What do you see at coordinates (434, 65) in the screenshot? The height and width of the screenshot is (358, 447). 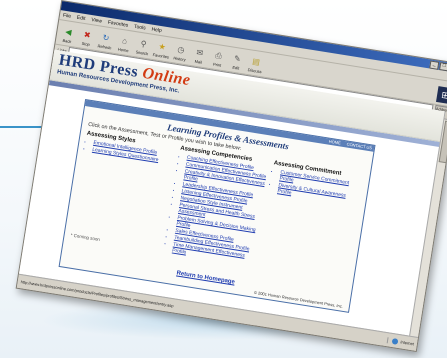 I see `minimize-button: _` at bounding box center [434, 65].